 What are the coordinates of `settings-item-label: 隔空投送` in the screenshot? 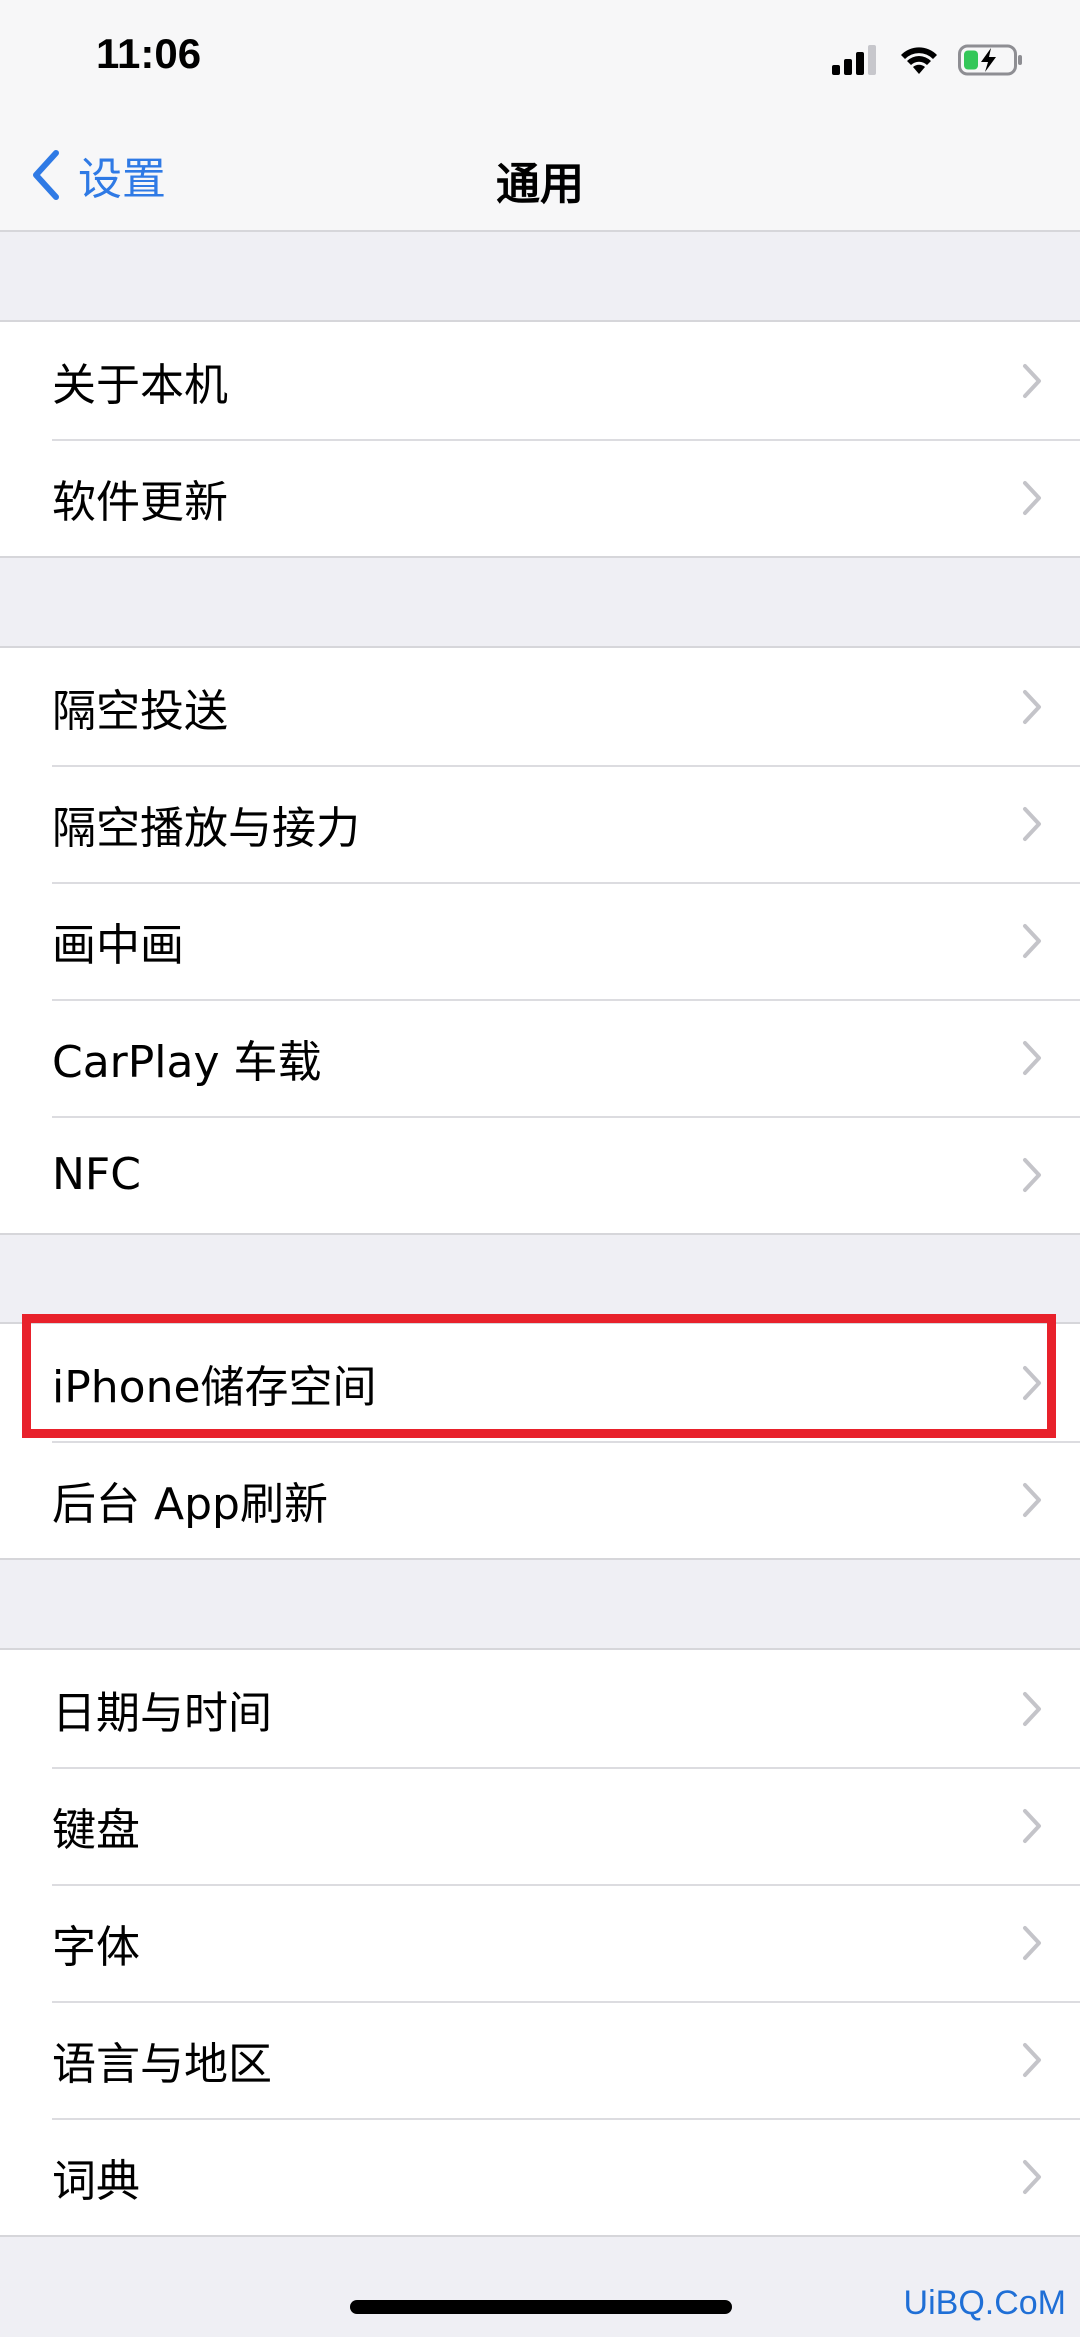 It's located at (140, 711).